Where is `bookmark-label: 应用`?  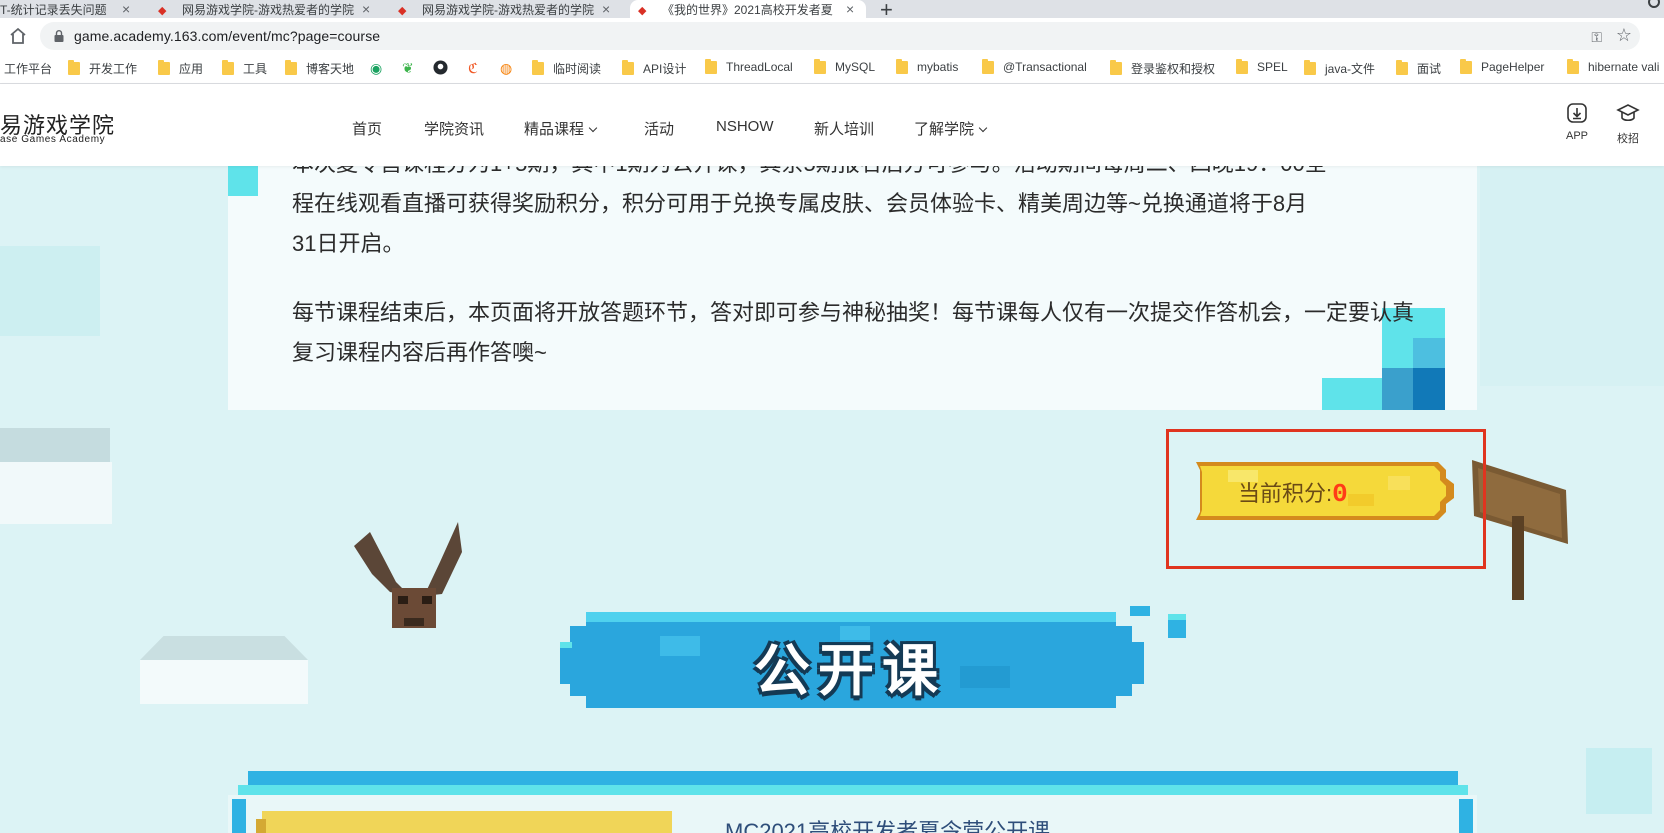
bookmark-label: 应用 is located at coordinates (191, 69).